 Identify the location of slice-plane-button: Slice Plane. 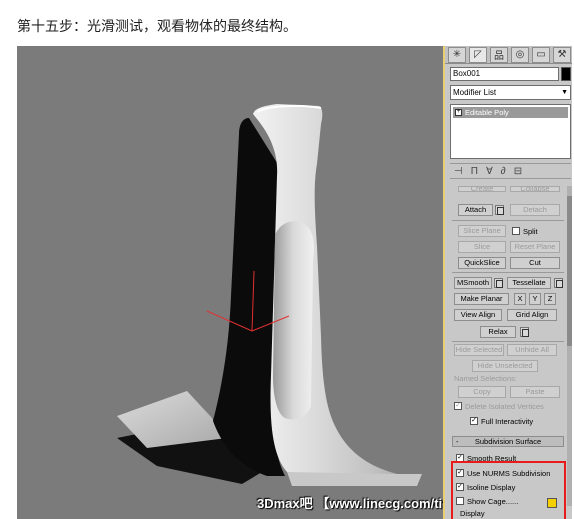
(482, 231).